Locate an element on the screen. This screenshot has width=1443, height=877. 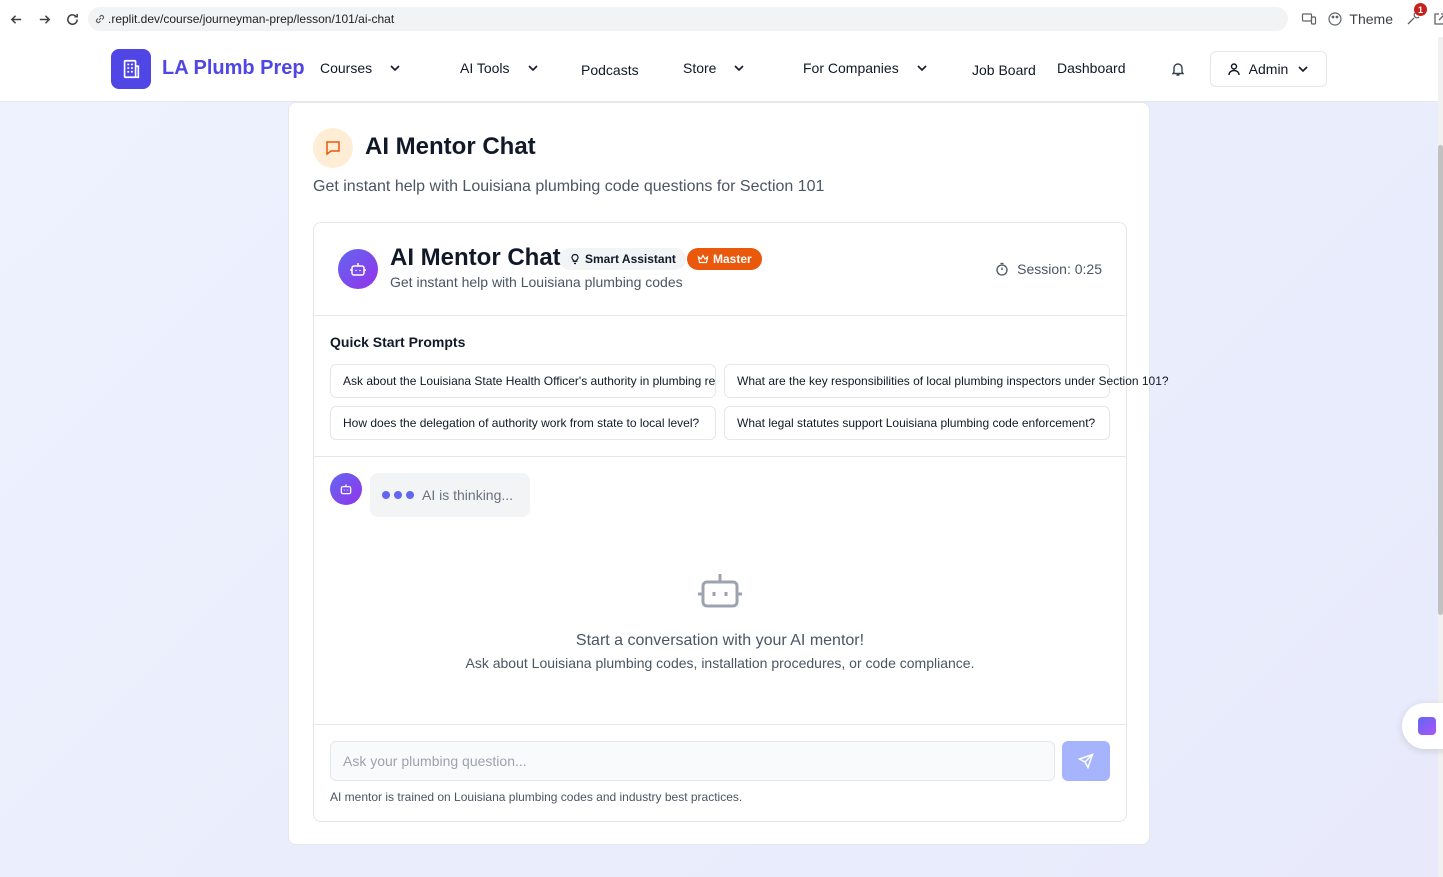
nav-courses-label: Courses is located at coordinates (346, 68).